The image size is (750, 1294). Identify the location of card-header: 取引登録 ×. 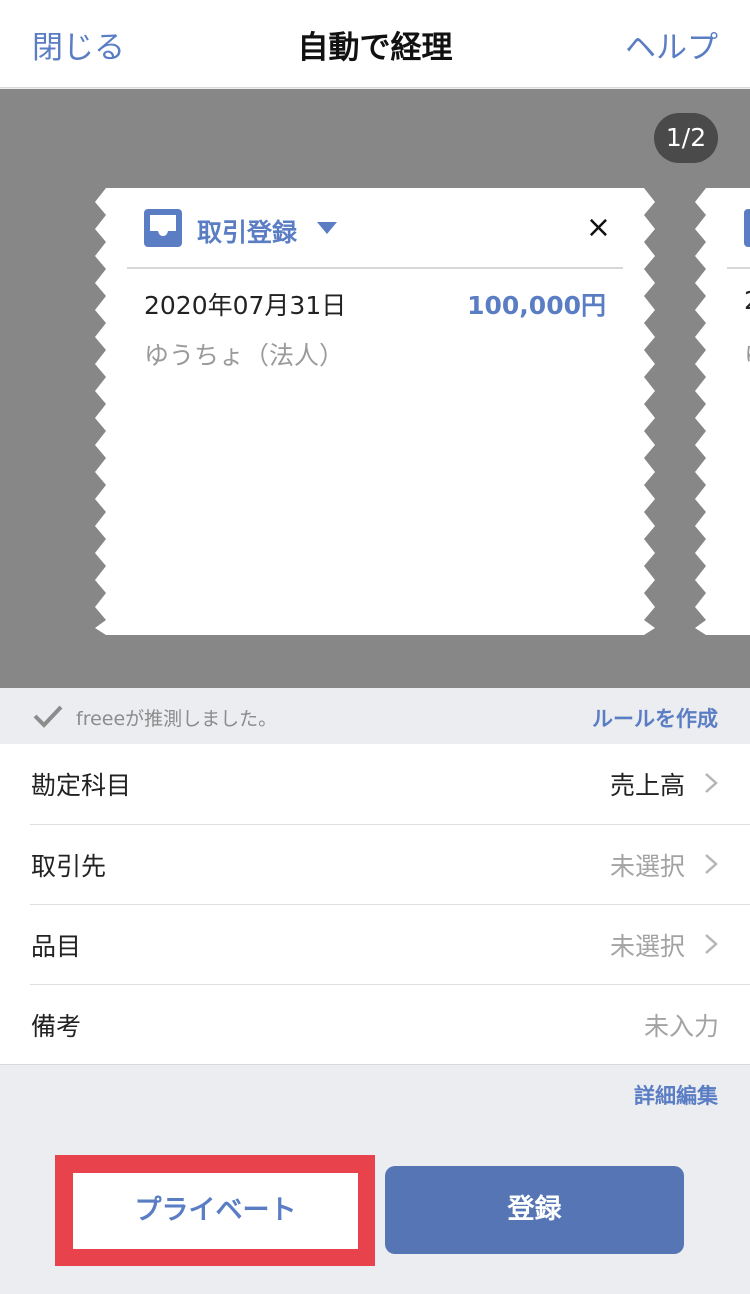
(375, 228).